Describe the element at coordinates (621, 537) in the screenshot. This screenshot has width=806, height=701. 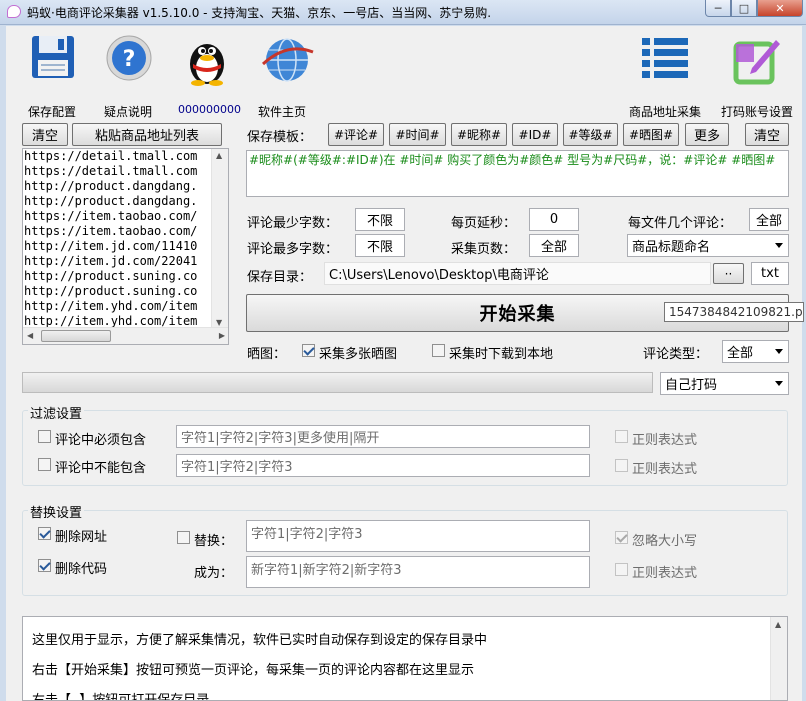
I see `ignore-case-checkbox` at that location.